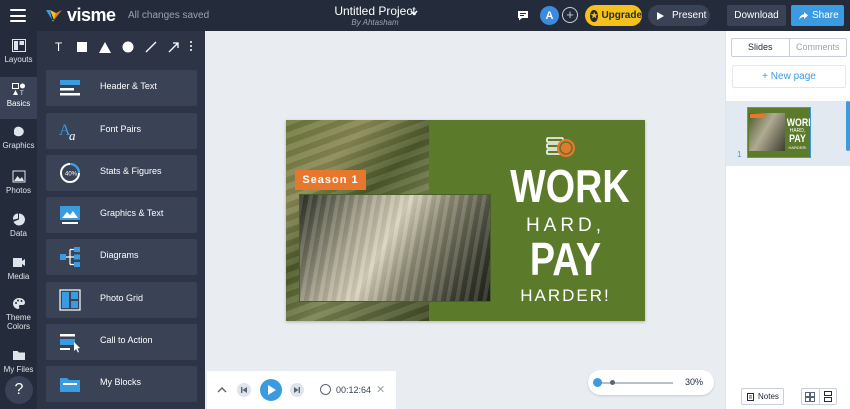 Image resolution: width=850 pixels, height=409 pixels. Describe the element at coordinates (395, 248) in the screenshot. I see `money-stack-photo` at that location.